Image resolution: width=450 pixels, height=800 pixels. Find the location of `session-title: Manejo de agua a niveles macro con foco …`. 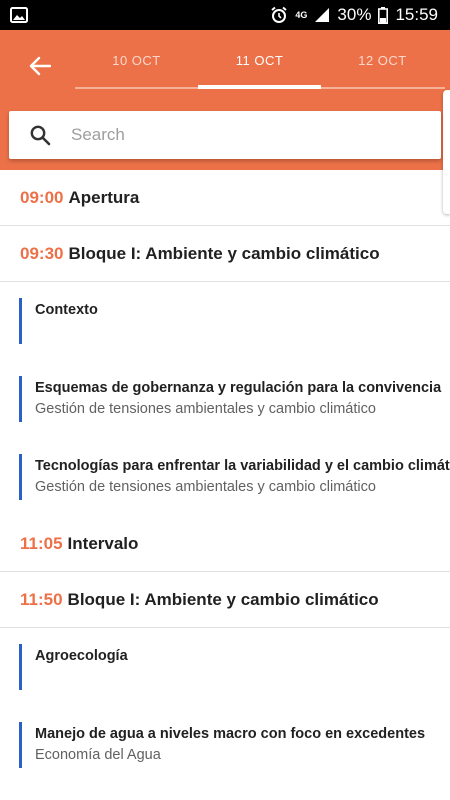

session-title: Manejo de agua a niveles macro con foco … is located at coordinates (230, 734).